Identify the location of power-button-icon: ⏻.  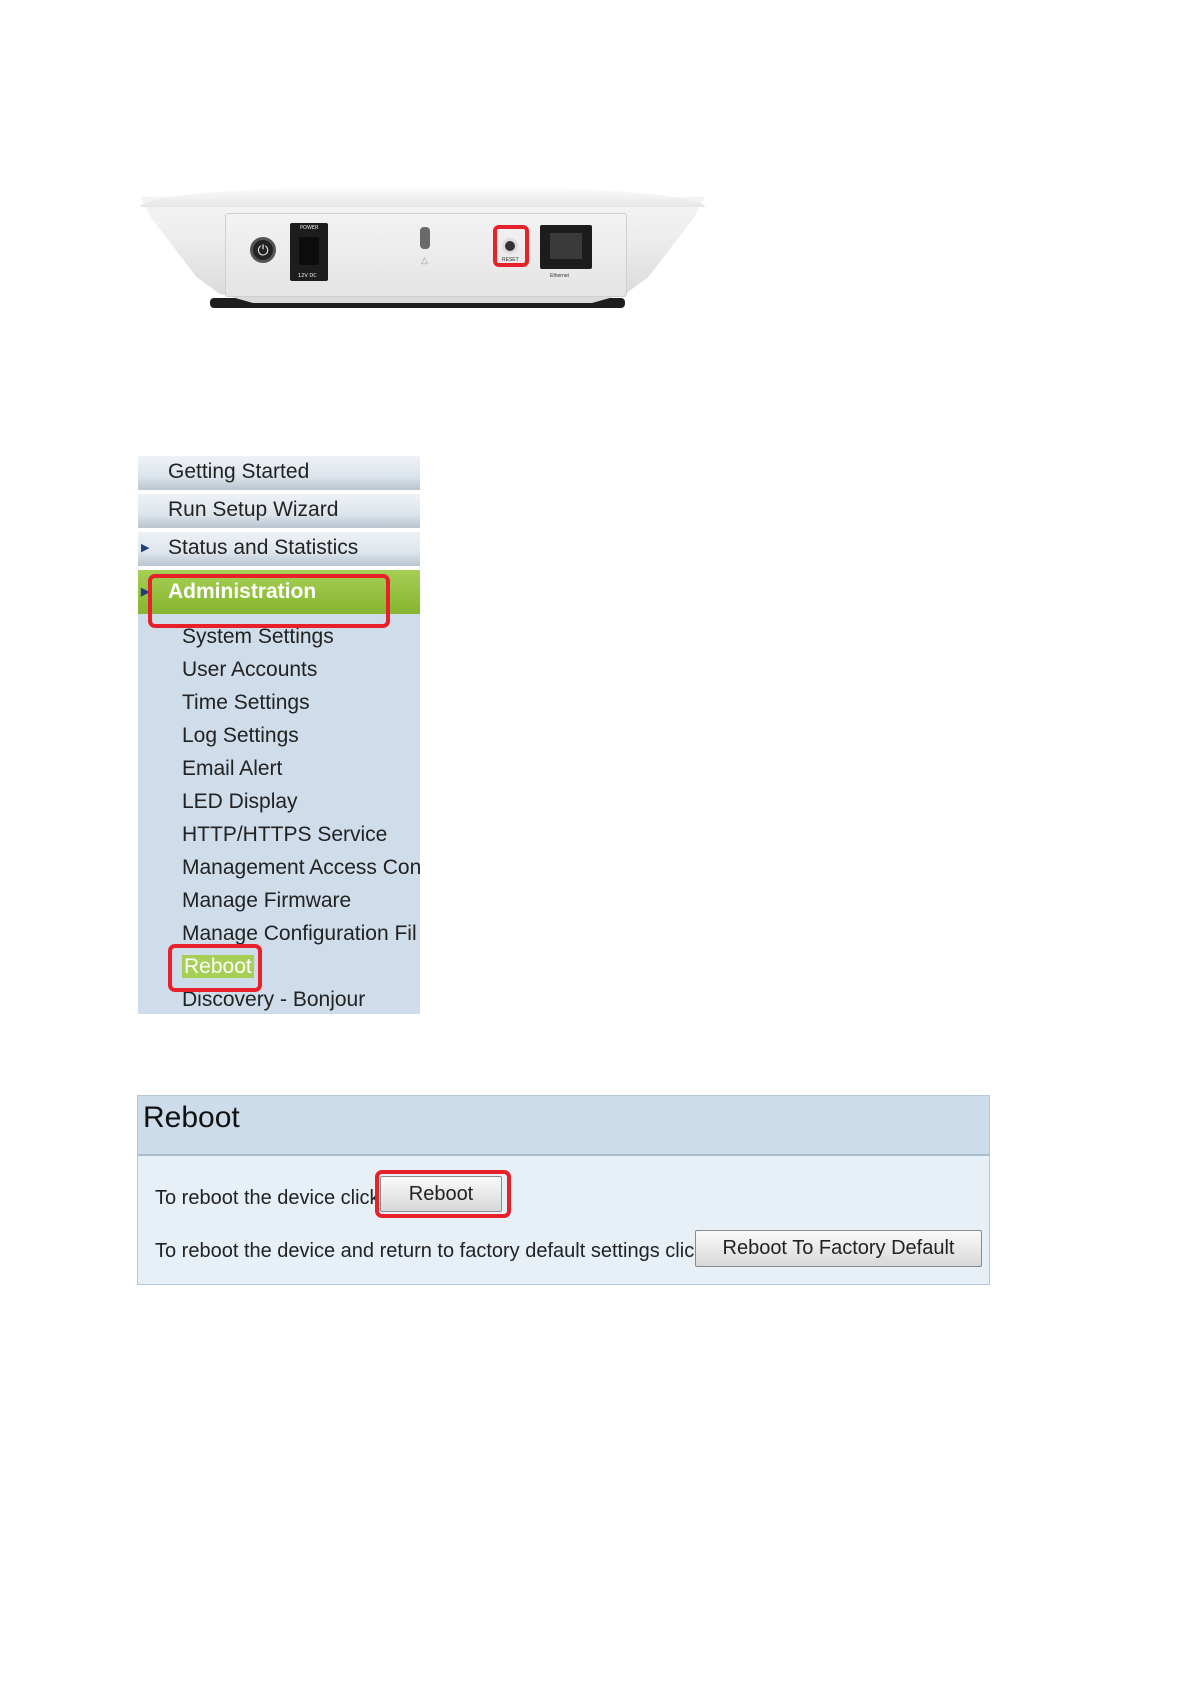
(263, 250).